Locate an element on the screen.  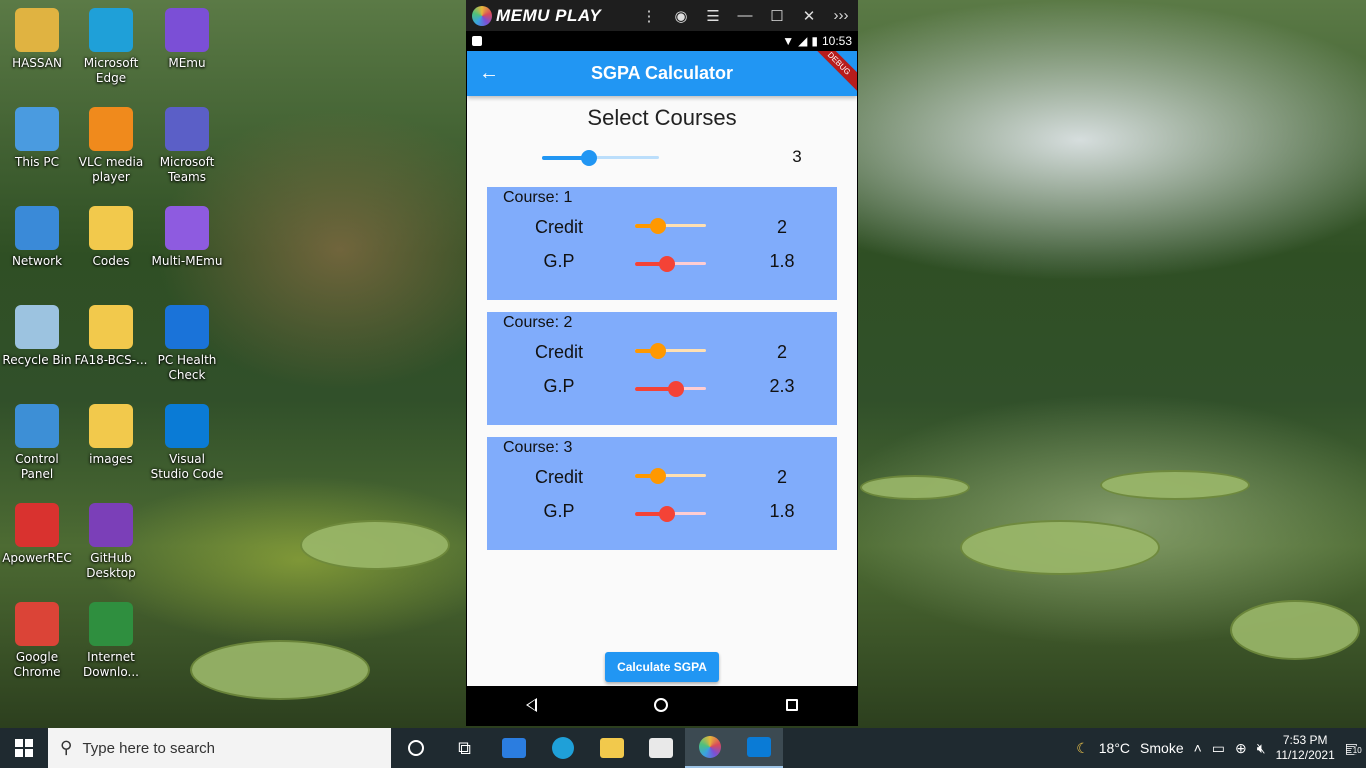
desktop-icon-edge: Microsoft Edge is located at coordinates (111, 47).